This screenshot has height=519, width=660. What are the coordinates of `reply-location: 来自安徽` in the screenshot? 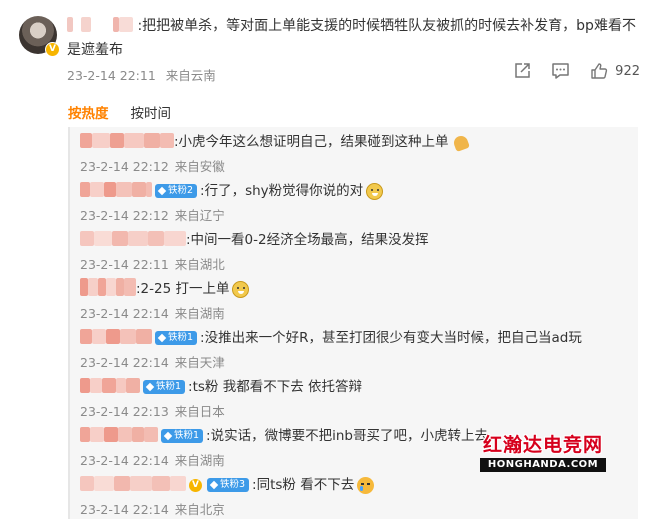 It's located at (199, 166).